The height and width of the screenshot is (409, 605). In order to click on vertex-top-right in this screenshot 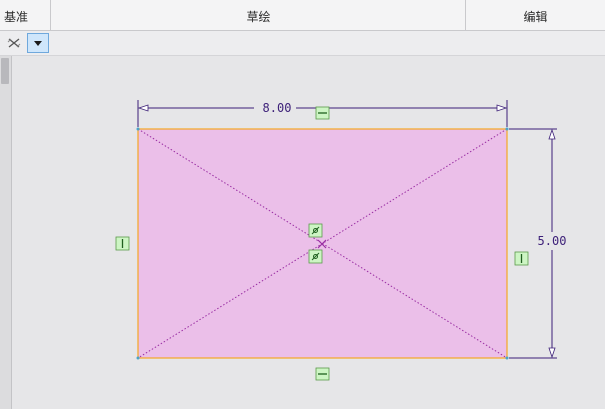, I will do `click(507, 129)`.